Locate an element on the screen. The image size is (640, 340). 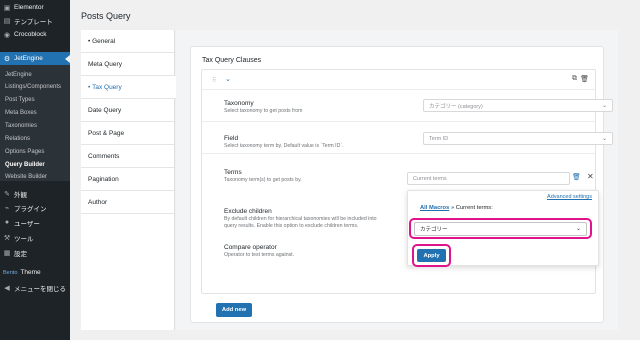
wrench-icon: ⚒ is located at coordinates (7, 238).